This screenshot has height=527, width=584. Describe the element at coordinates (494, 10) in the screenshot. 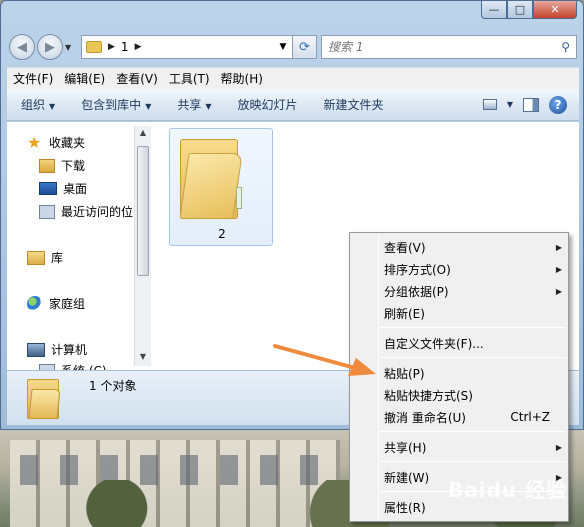

I see `minimize-button: —` at that location.